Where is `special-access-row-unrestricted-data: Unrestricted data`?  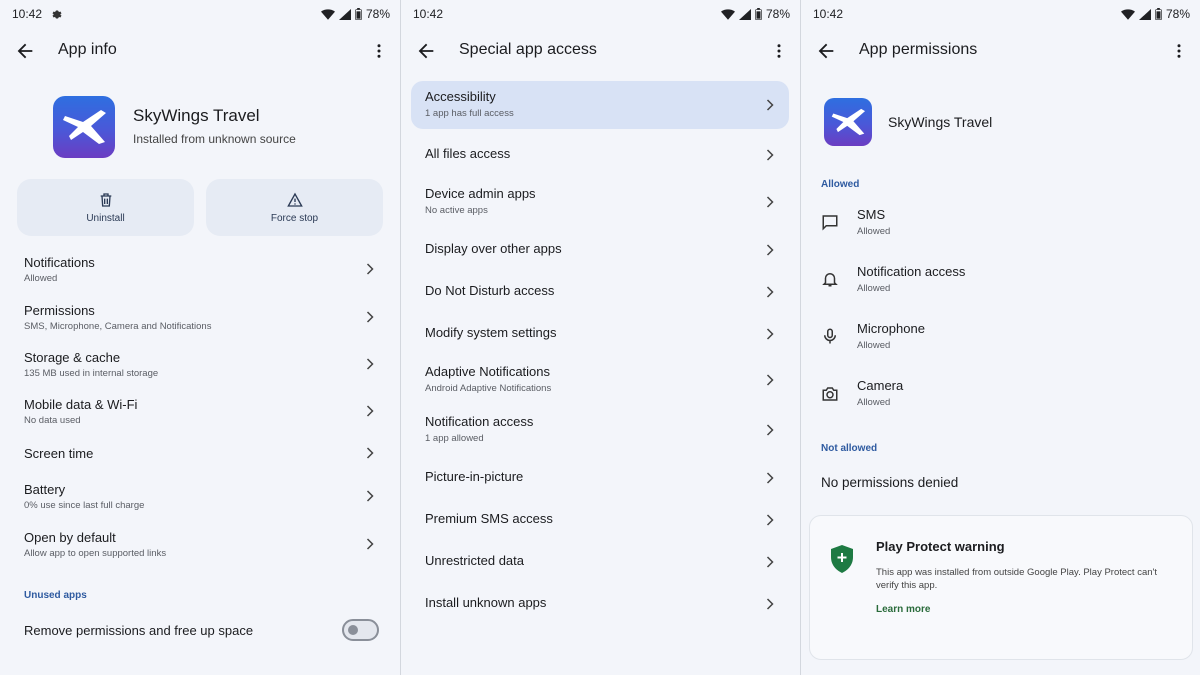
special-access-row-unrestricted-data: Unrestricted data is located at coordinates (600, 570).